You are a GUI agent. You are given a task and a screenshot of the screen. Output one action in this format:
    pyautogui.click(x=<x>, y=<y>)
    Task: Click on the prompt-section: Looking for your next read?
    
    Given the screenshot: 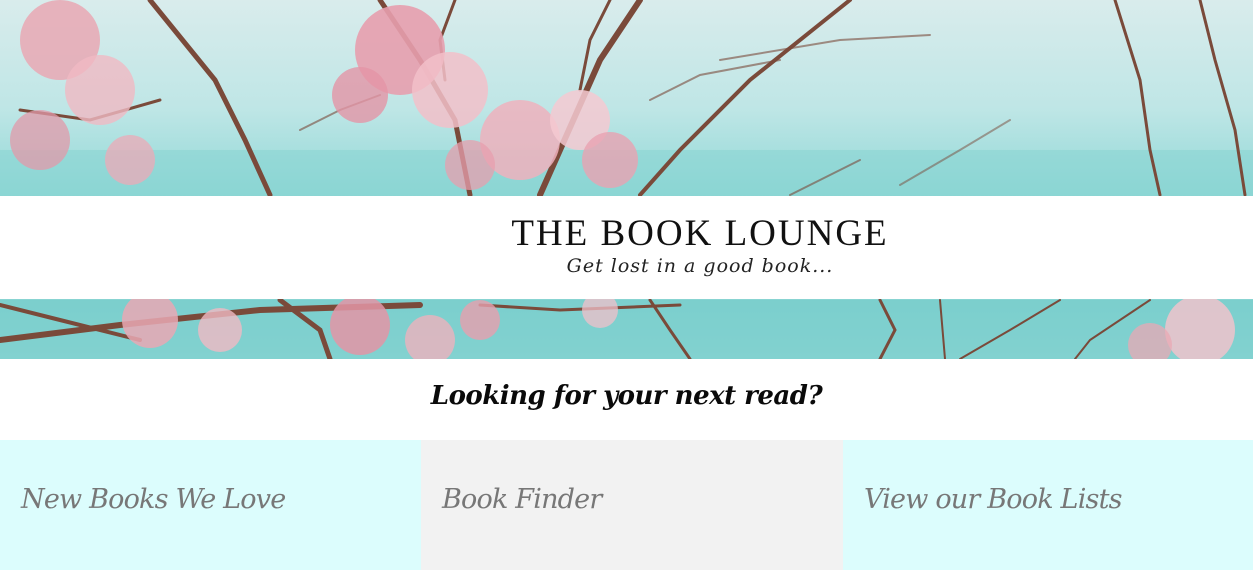 What is the action you would take?
    pyautogui.click(x=626, y=399)
    